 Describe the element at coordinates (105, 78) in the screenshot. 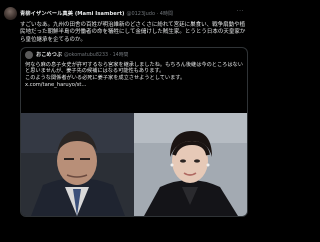

I see `quoted-text-line2: このような関係者がいる必死に姜子家を成立させようとしています。` at that location.